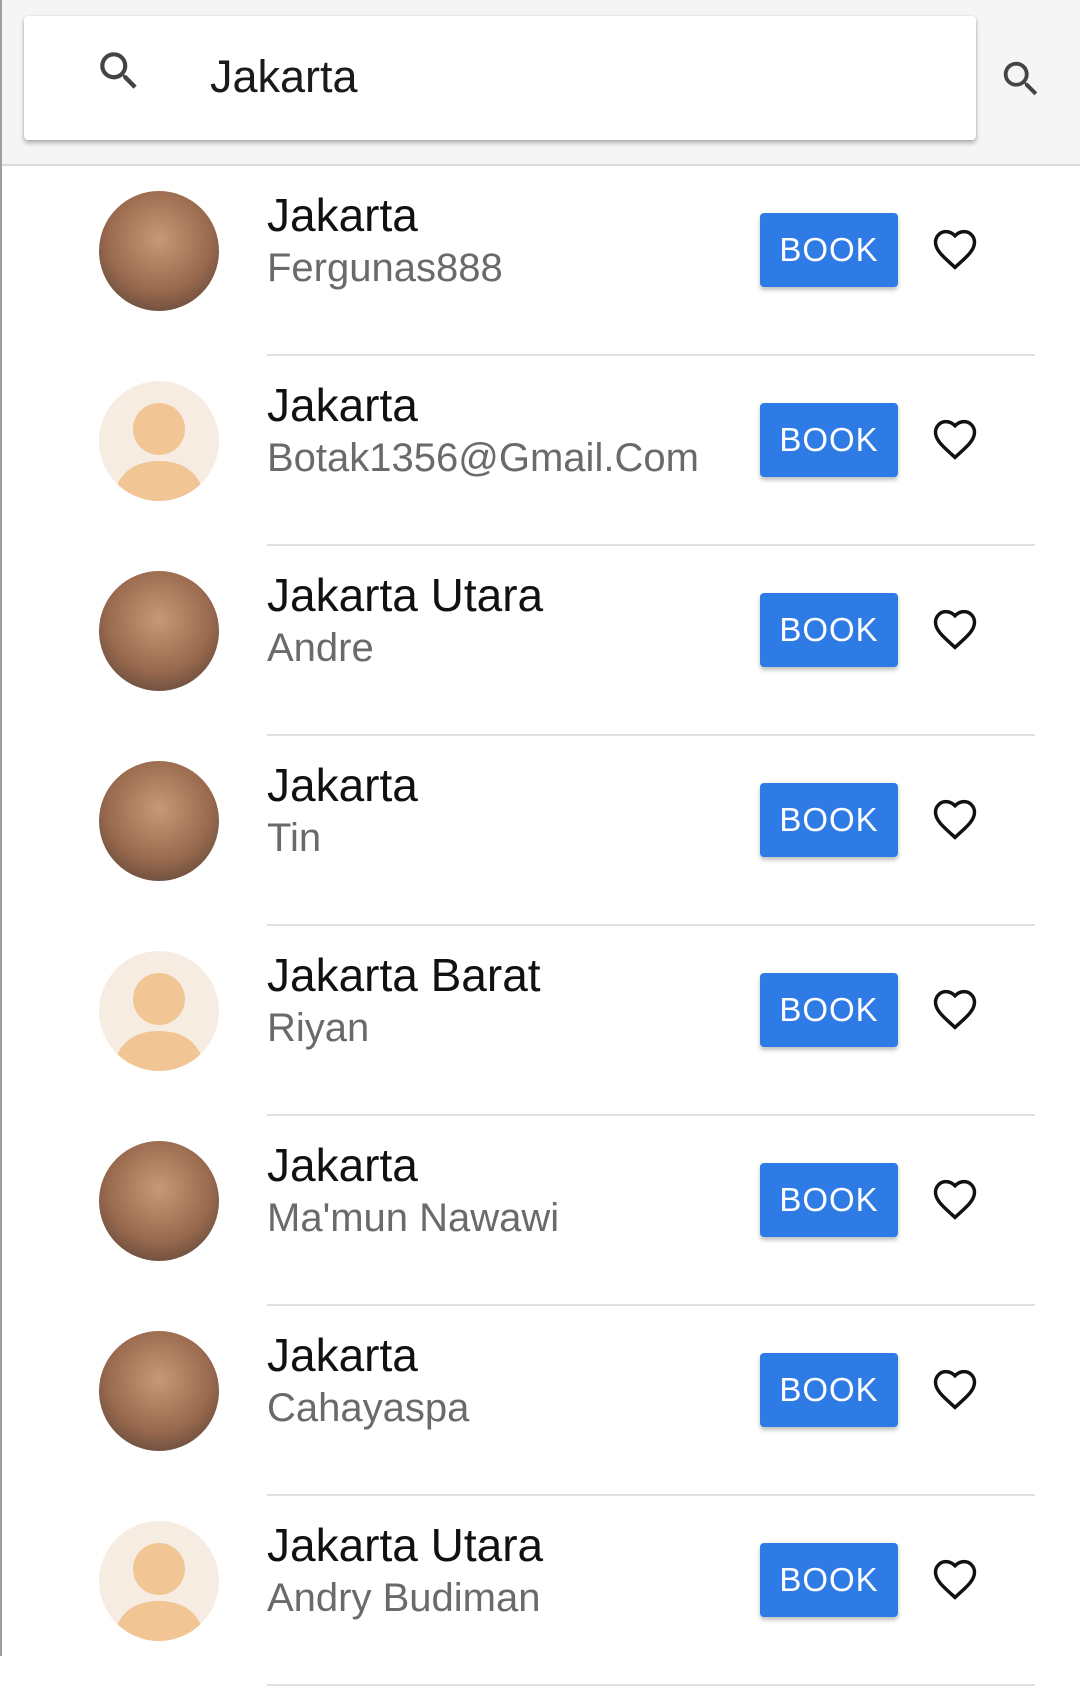 The width and height of the screenshot is (1080, 1686). I want to click on provider-name: Riyan, so click(318, 1028).